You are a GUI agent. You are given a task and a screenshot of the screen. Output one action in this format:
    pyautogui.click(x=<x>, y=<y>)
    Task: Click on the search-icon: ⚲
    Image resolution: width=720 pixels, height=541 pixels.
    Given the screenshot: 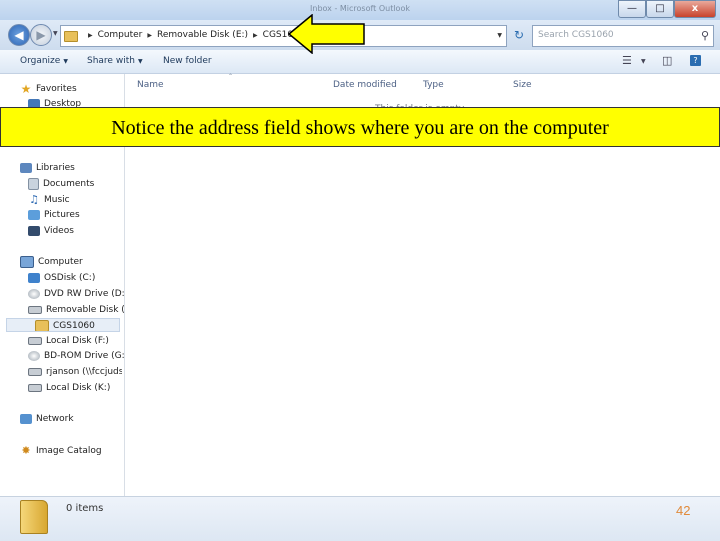 What is the action you would take?
    pyautogui.click(x=705, y=35)
    